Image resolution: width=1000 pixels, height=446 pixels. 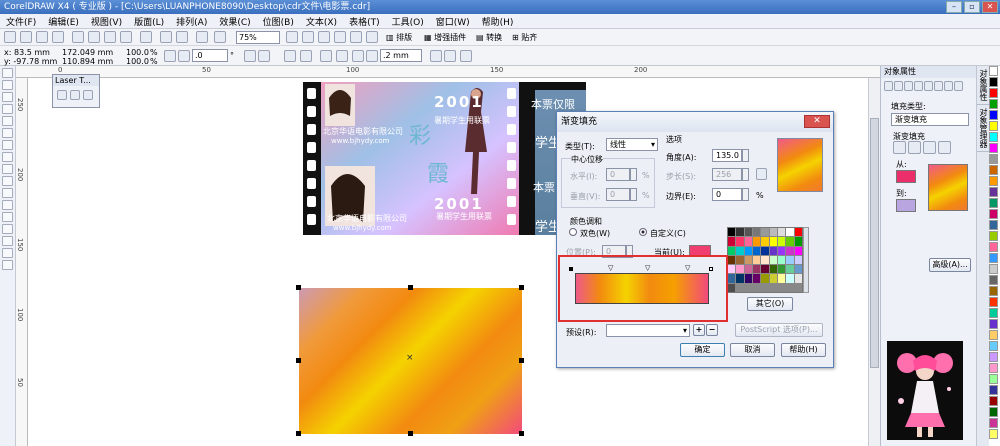 What do you see at coordinates (618, 174) in the screenshot?
I see `horizontal-input: 0` at bounding box center [618, 174].